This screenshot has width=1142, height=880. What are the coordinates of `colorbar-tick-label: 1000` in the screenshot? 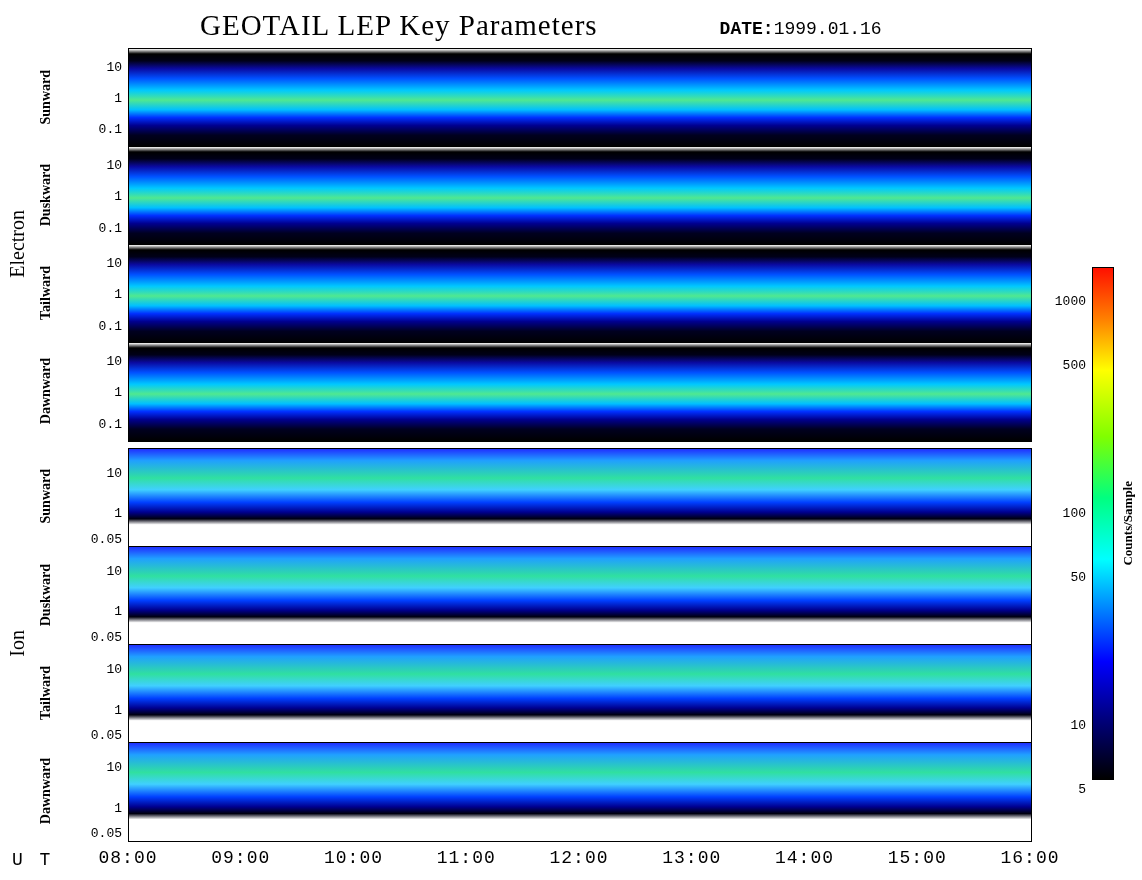 It's located at (1070, 301).